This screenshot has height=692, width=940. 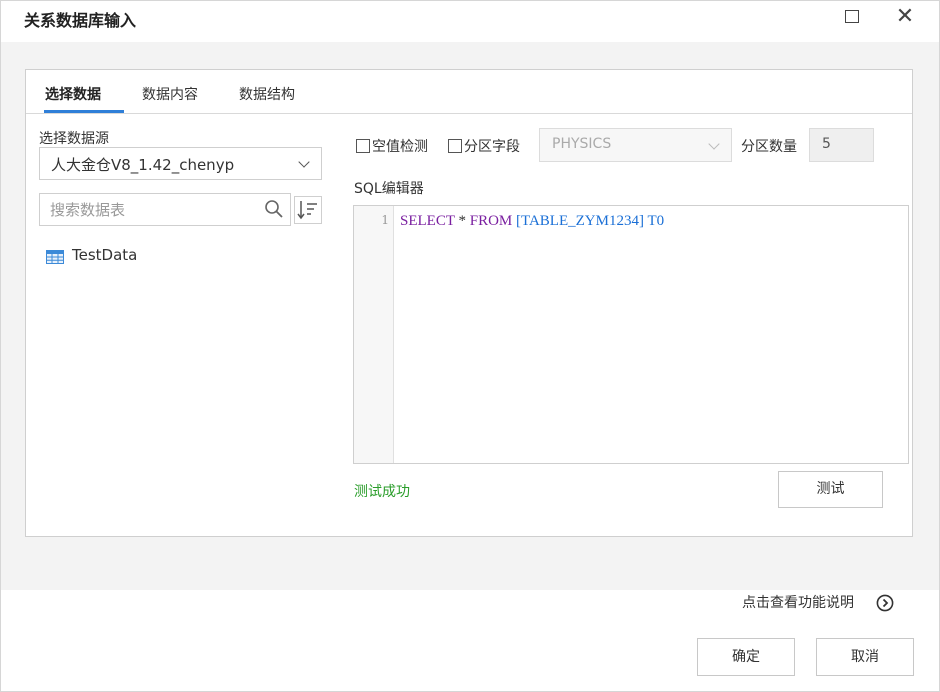 What do you see at coordinates (385, 220) in the screenshot?
I see `line-number: 1` at bounding box center [385, 220].